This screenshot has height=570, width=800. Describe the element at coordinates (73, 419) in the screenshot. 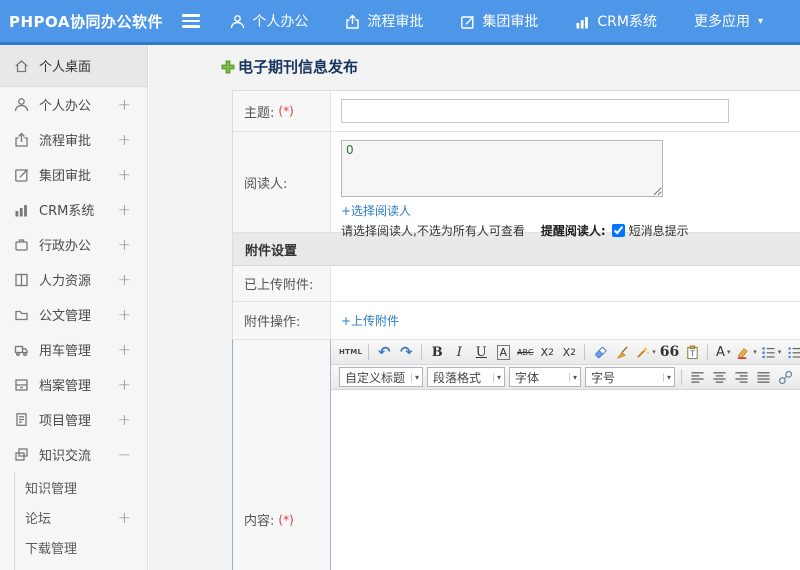

I see `sidebar-item-project-mgmt: 项目管理 +` at that location.